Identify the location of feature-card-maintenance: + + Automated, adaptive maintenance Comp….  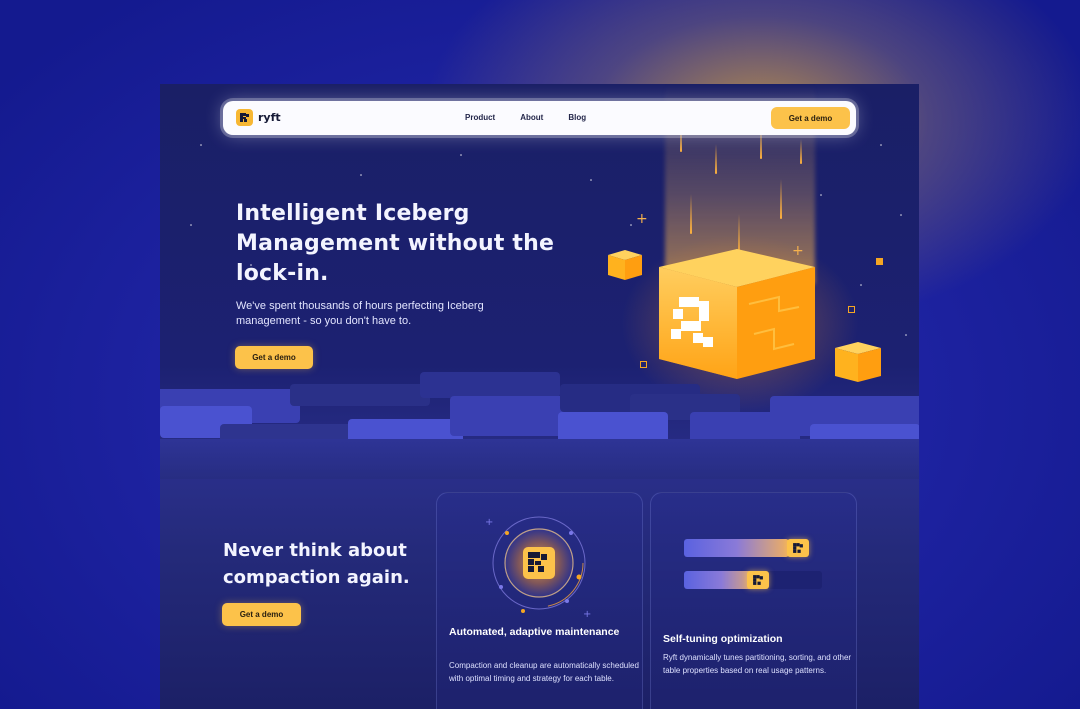
(539, 600).